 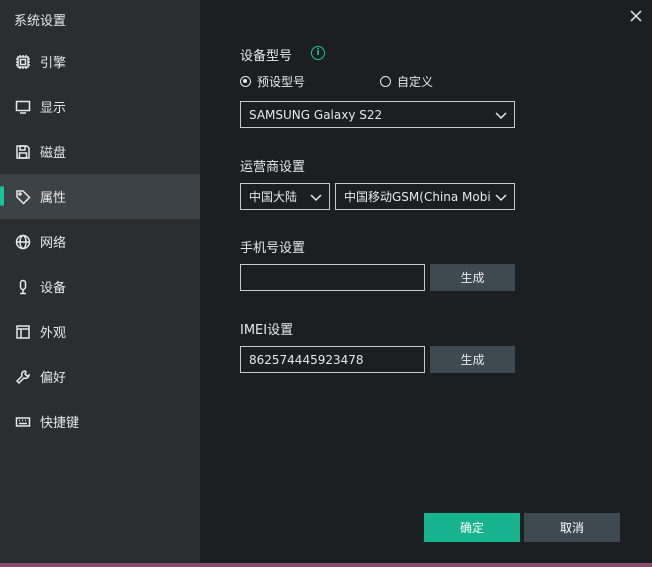 What do you see at coordinates (23, 332) in the screenshot?
I see `window-icon` at bounding box center [23, 332].